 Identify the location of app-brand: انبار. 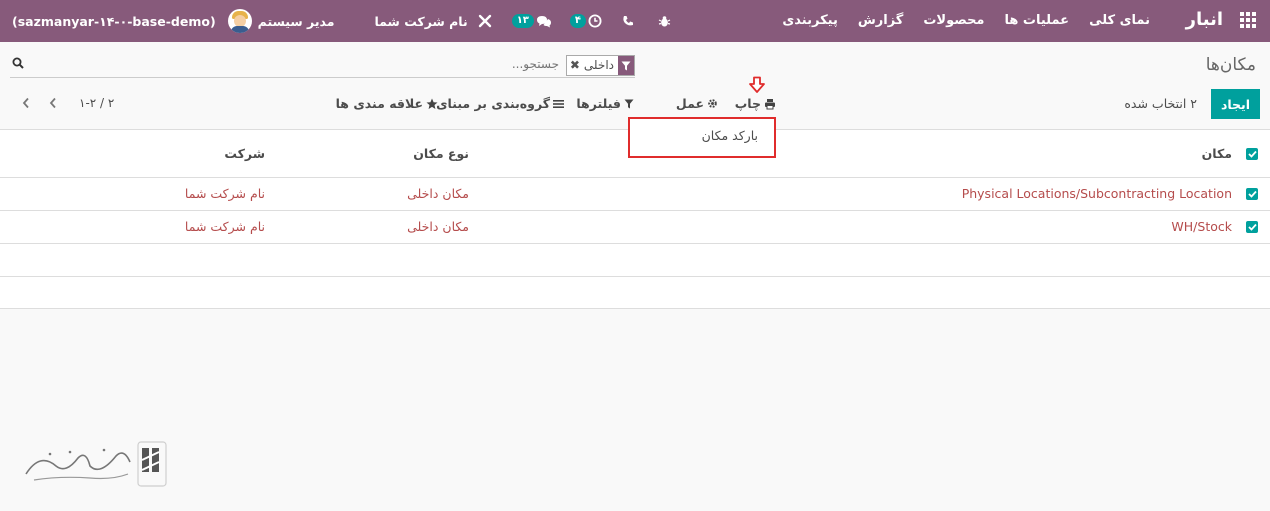
(1204, 19).